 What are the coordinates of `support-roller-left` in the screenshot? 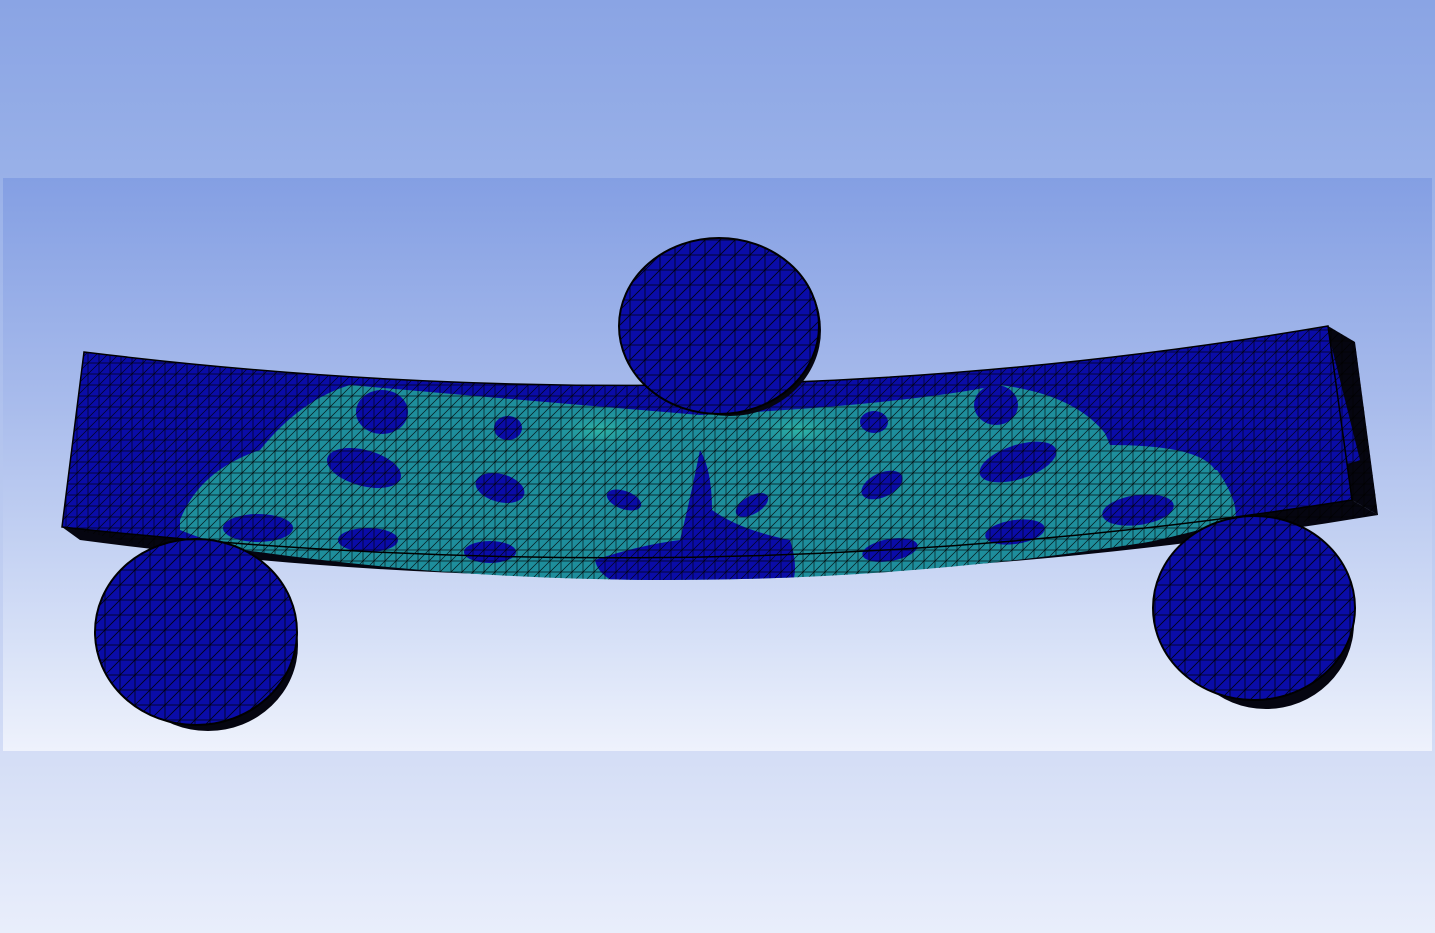 It's located at (196, 634).